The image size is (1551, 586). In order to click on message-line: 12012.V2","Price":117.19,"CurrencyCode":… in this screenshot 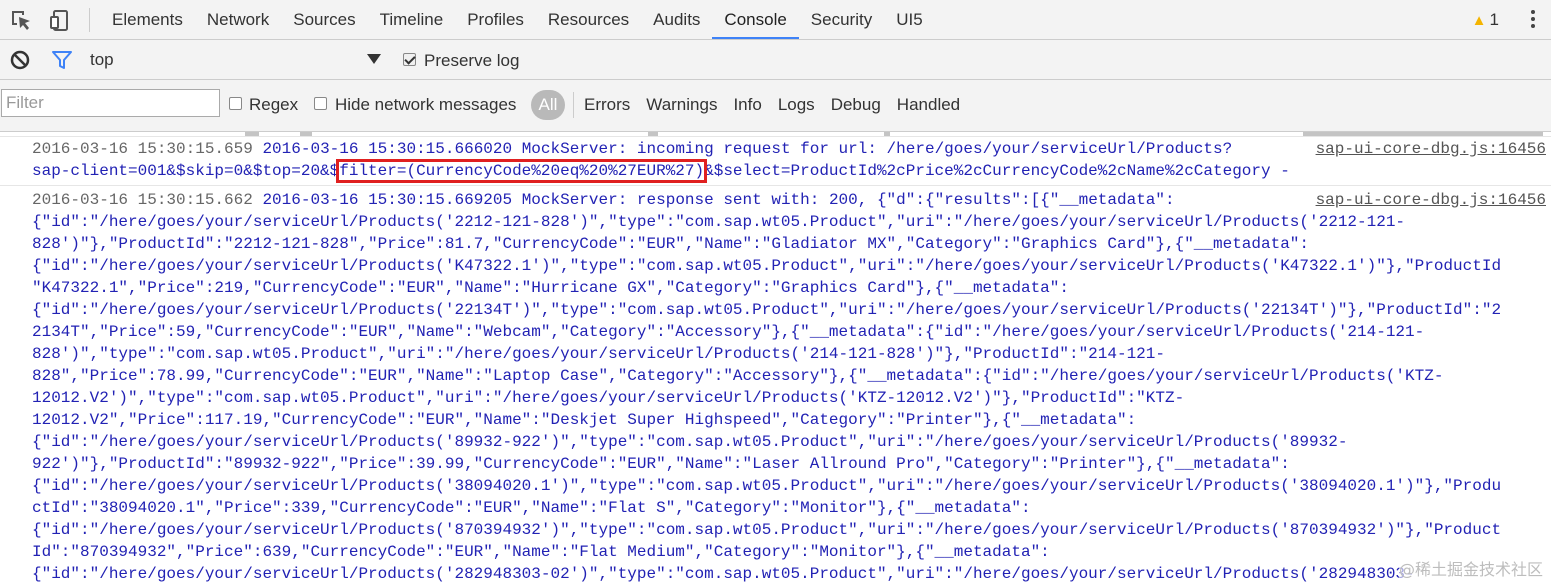, I will do `click(584, 420)`.